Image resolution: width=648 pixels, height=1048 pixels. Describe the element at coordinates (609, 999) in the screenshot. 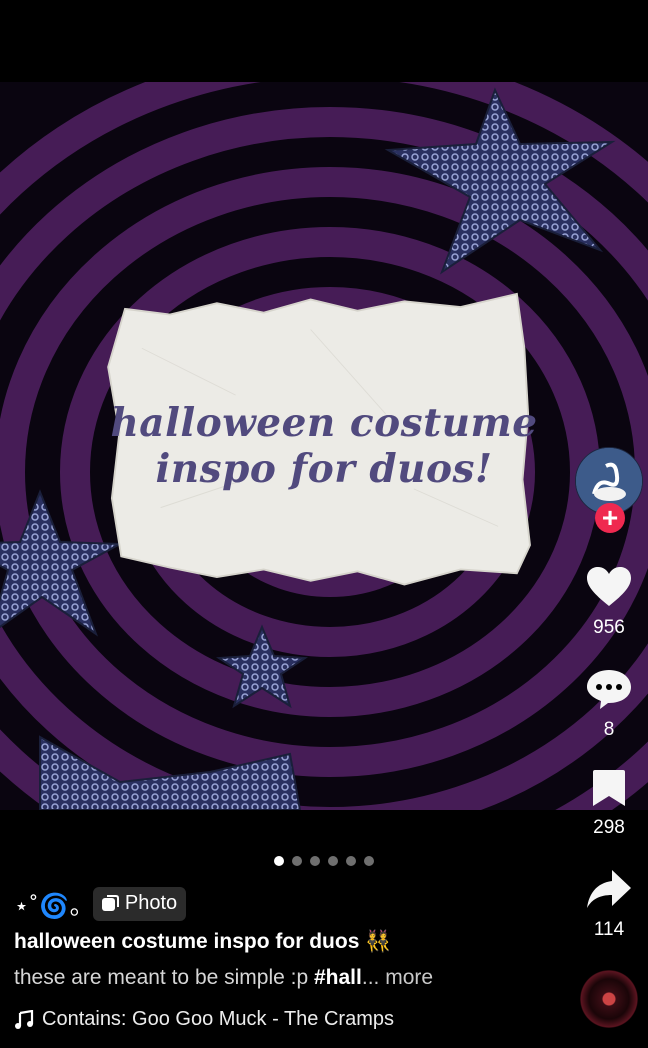

I see `music-disc` at that location.